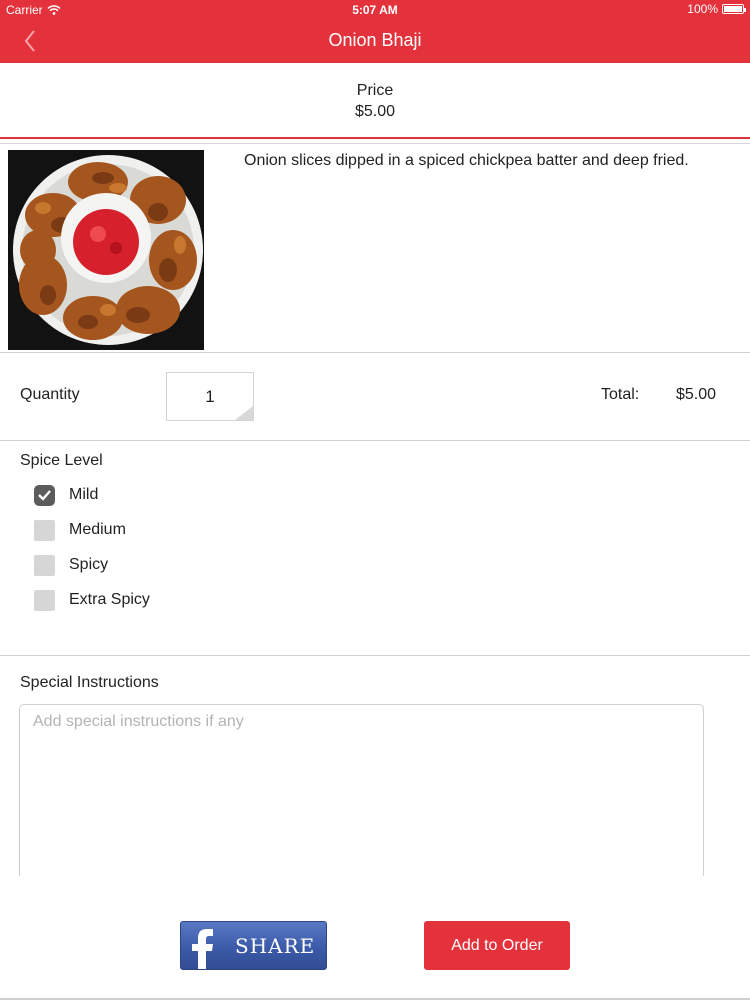 Image resolution: width=750 pixels, height=1000 pixels. Describe the element at coordinates (202, 945) in the screenshot. I see `facebook-icon` at that location.